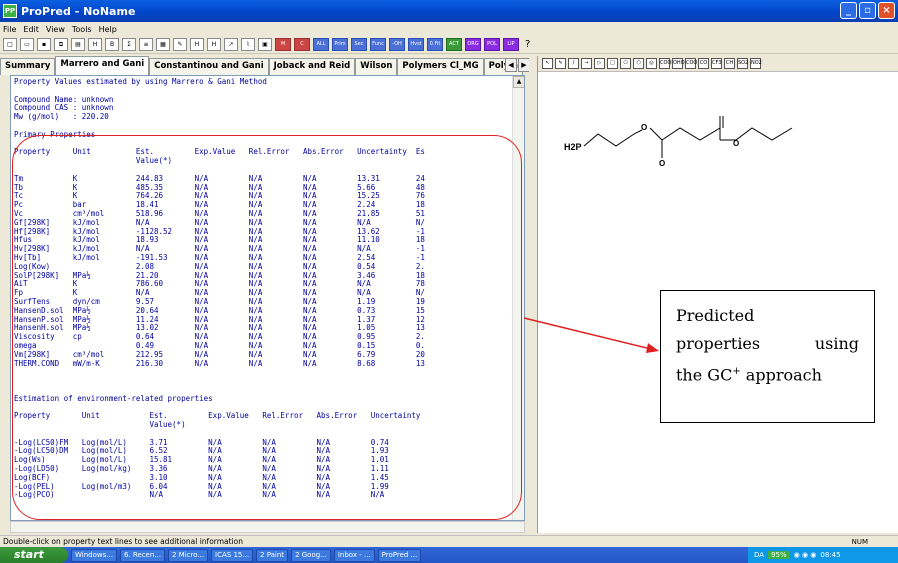  What do you see at coordinates (34, 555) in the screenshot?
I see `start-button: start` at bounding box center [34, 555].